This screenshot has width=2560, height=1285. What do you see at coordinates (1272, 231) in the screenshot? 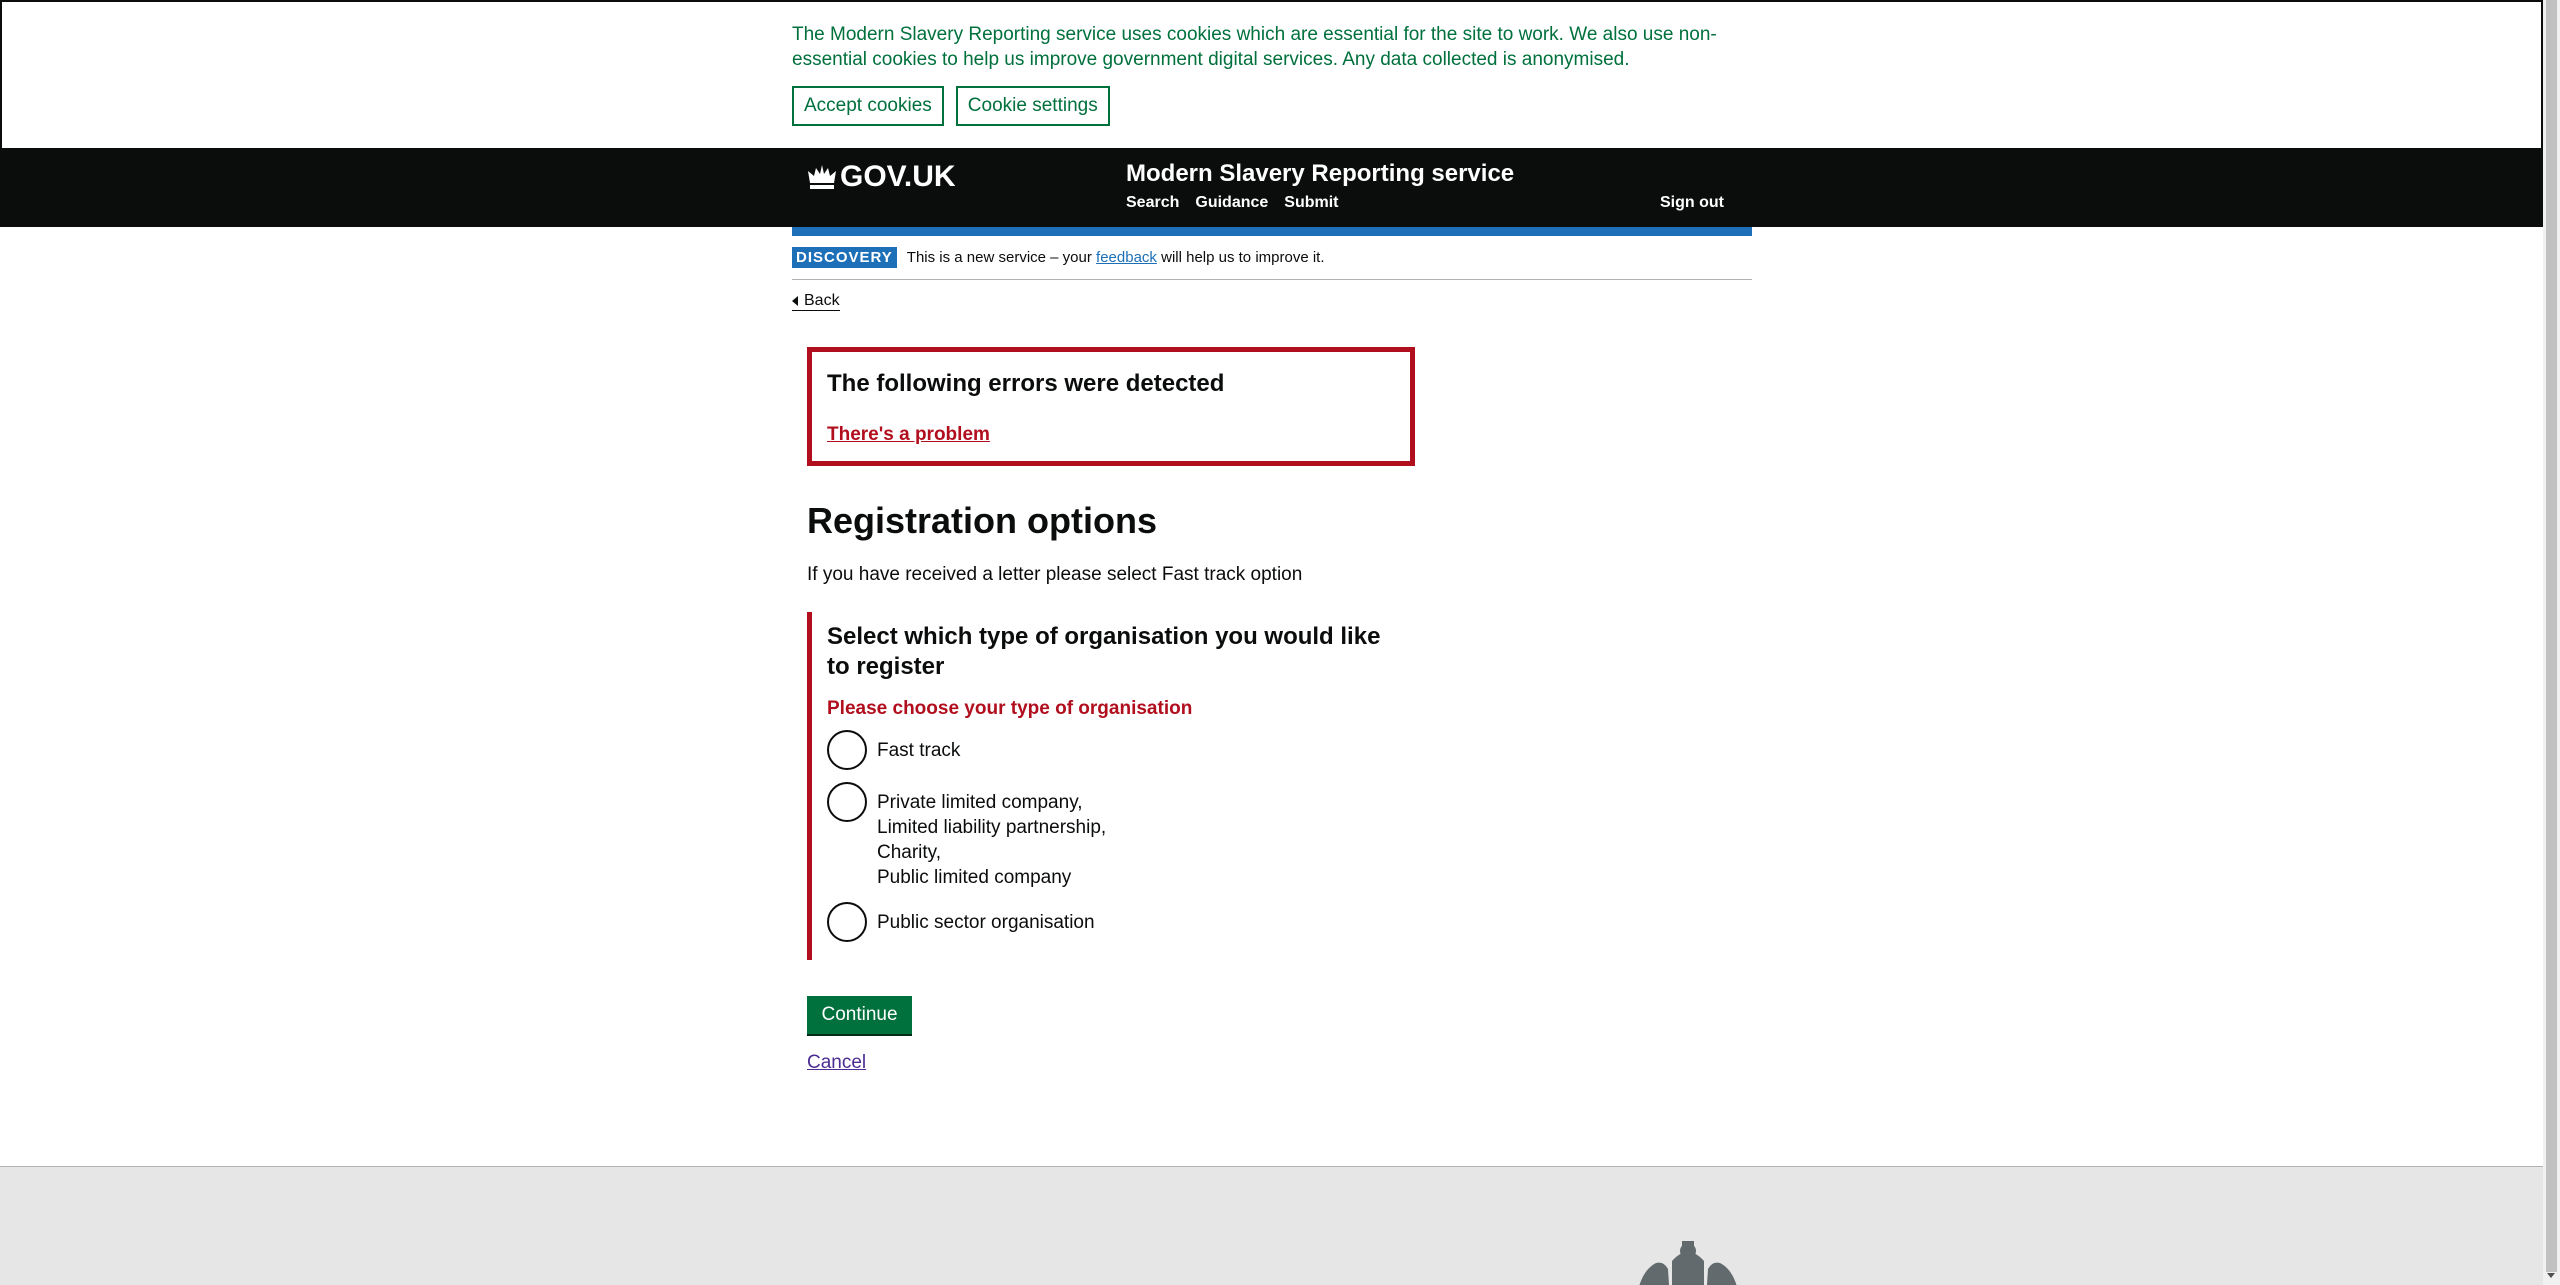
I see `header-blue-bar` at bounding box center [1272, 231].